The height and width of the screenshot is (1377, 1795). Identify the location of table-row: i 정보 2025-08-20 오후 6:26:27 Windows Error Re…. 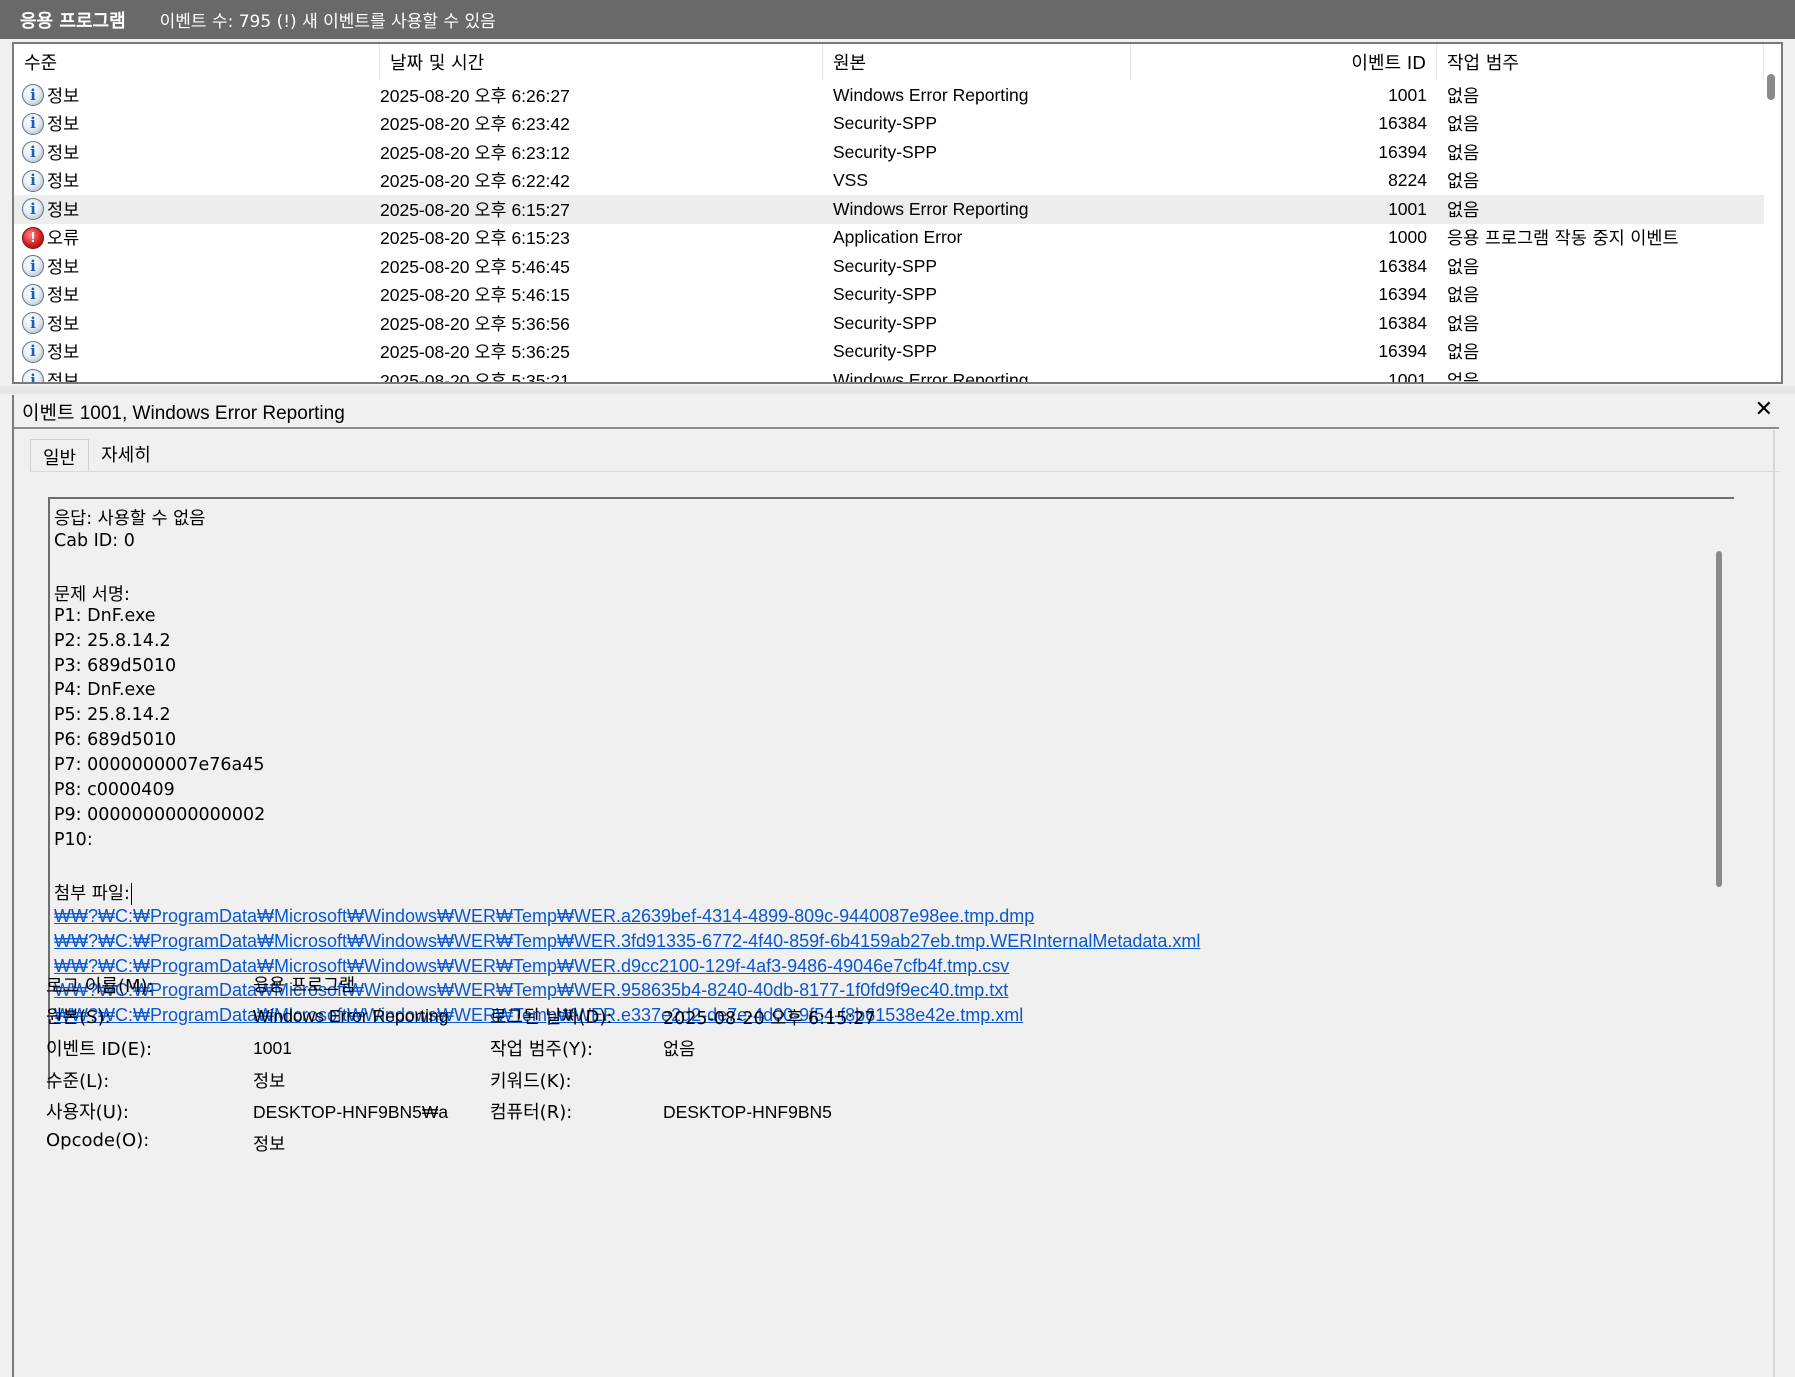
(889, 95).